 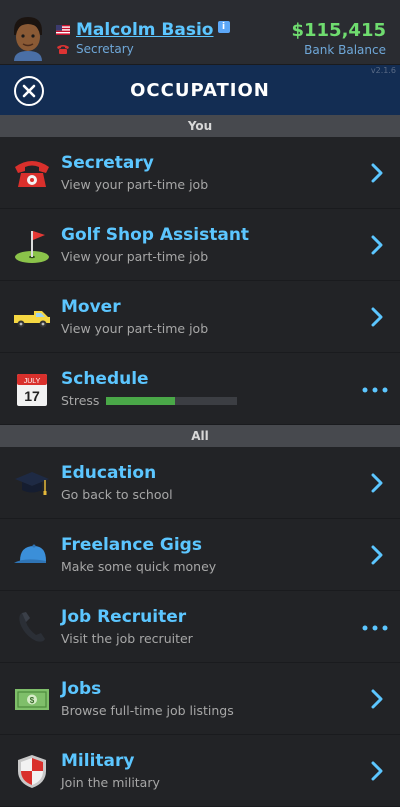 I want to click on info-icon: i, so click(x=223, y=27).